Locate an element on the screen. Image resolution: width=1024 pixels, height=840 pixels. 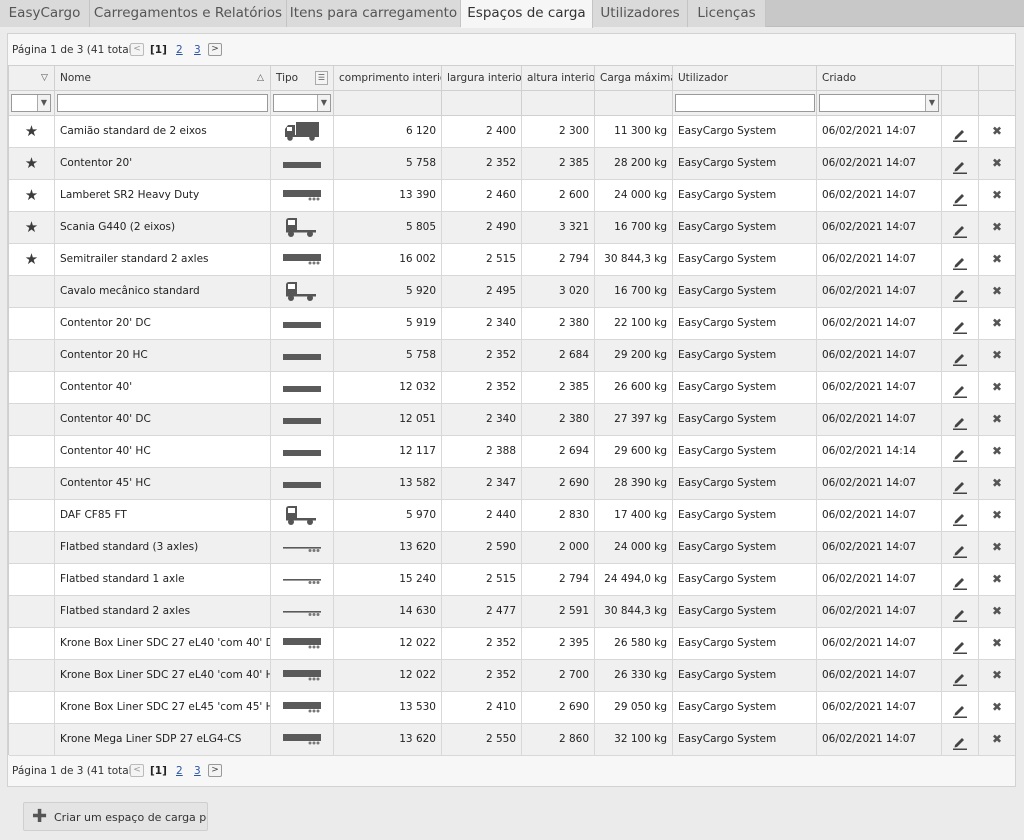
tab-users: Utilizadores is located at coordinates (640, 13).